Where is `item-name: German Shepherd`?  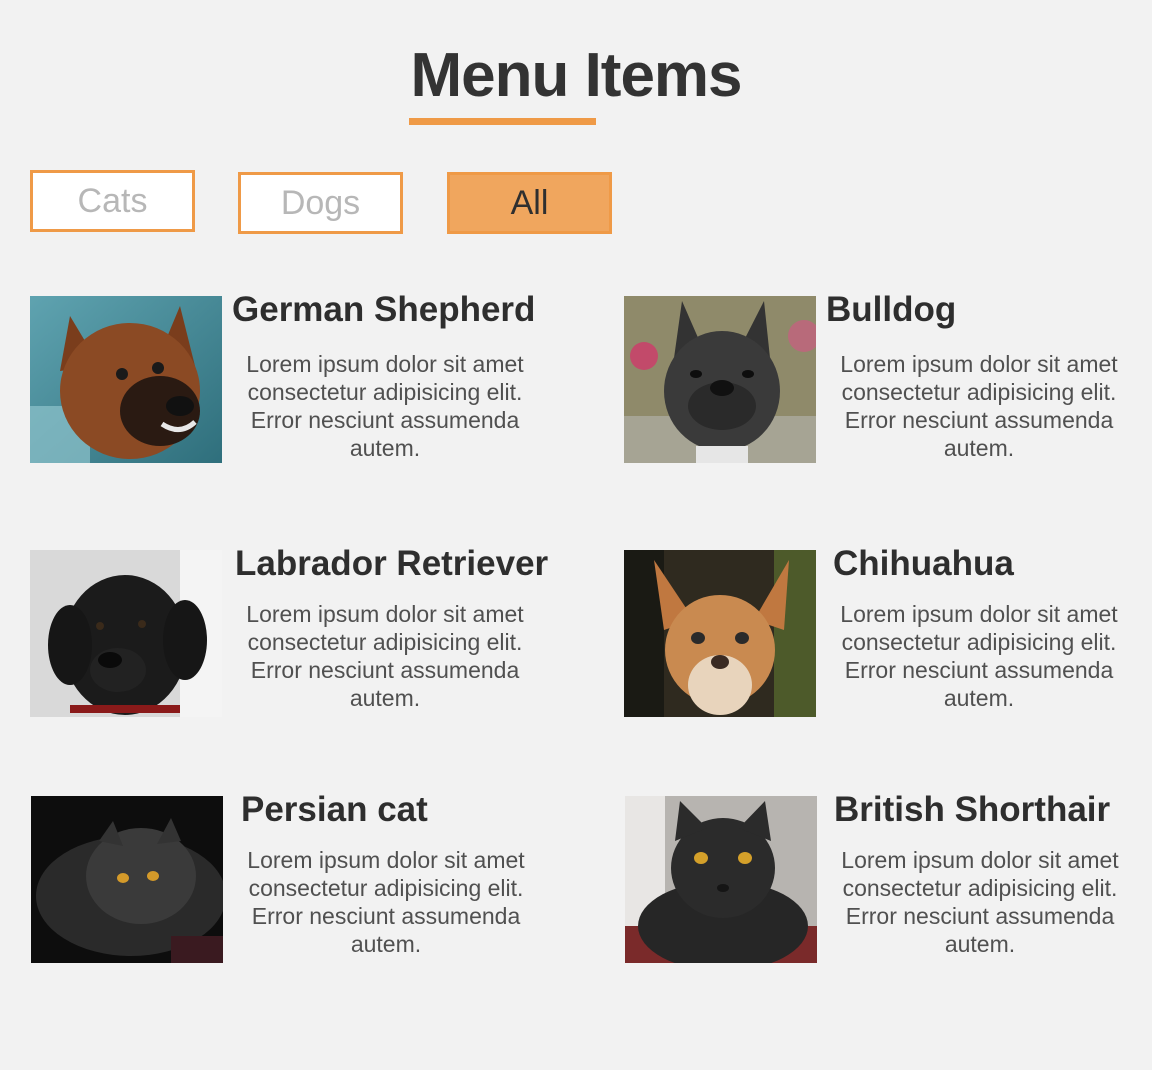
item-name: German Shepherd is located at coordinates (384, 309).